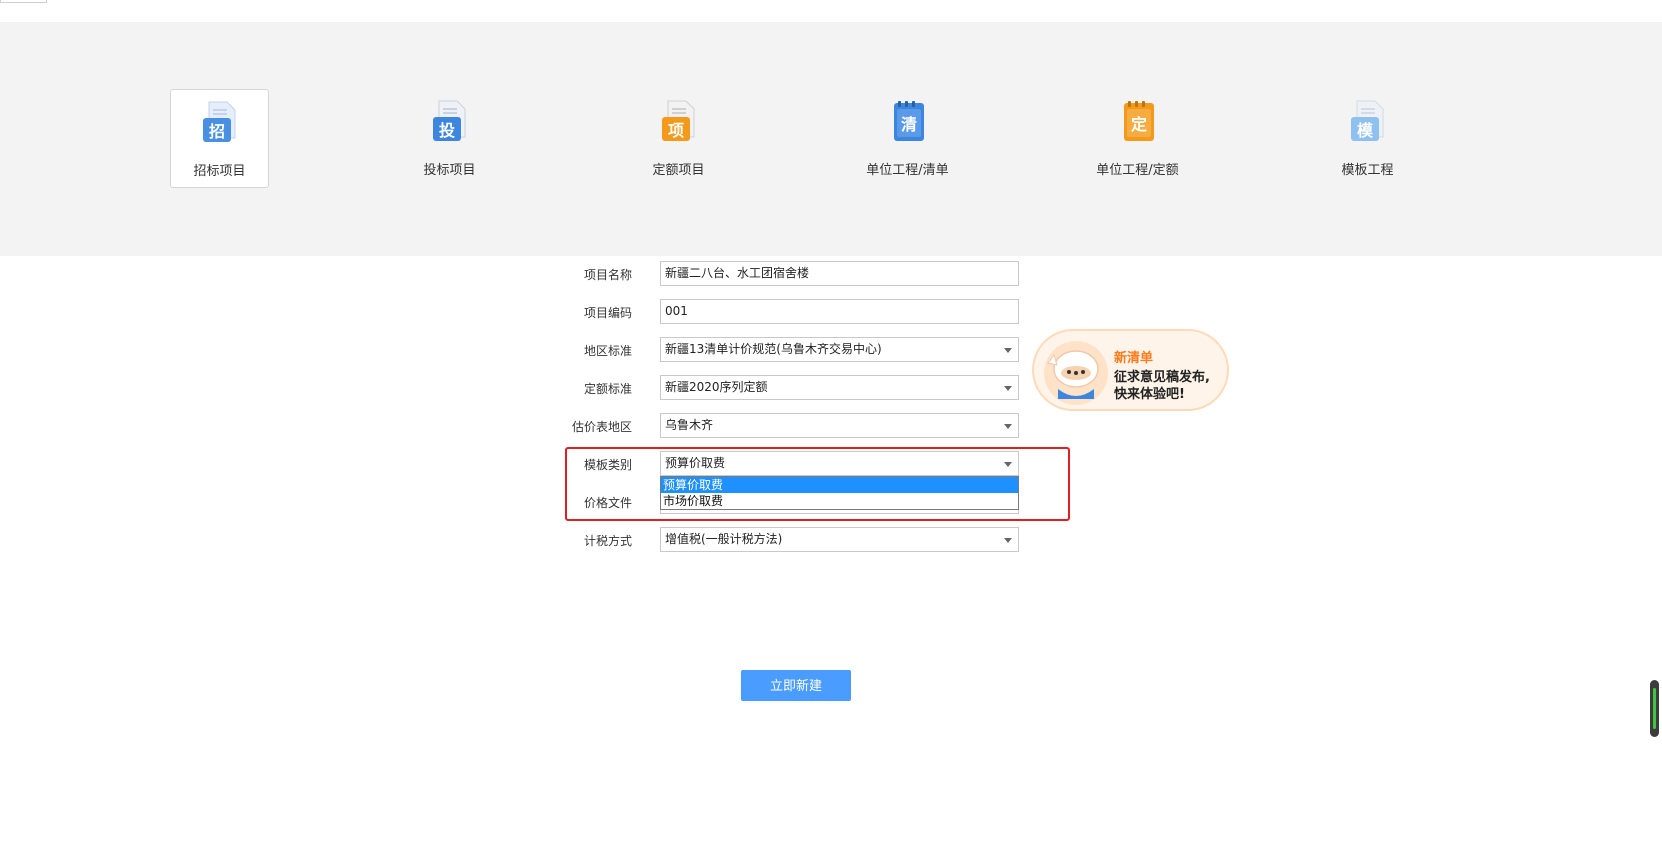  I want to click on promo-line-2: 快来体验吧!, so click(1149, 394).